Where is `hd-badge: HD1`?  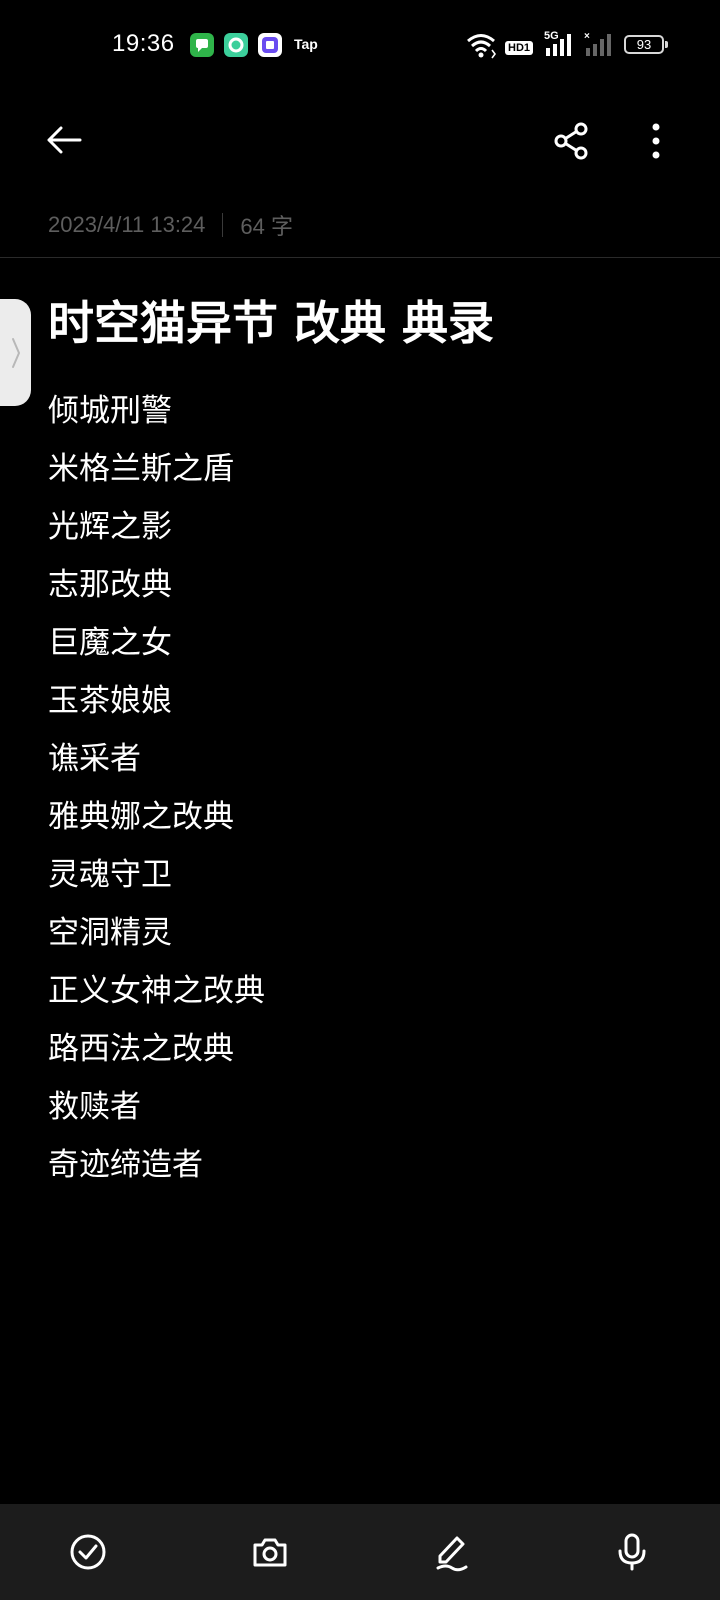
hd-badge: HD1 is located at coordinates (519, 51).